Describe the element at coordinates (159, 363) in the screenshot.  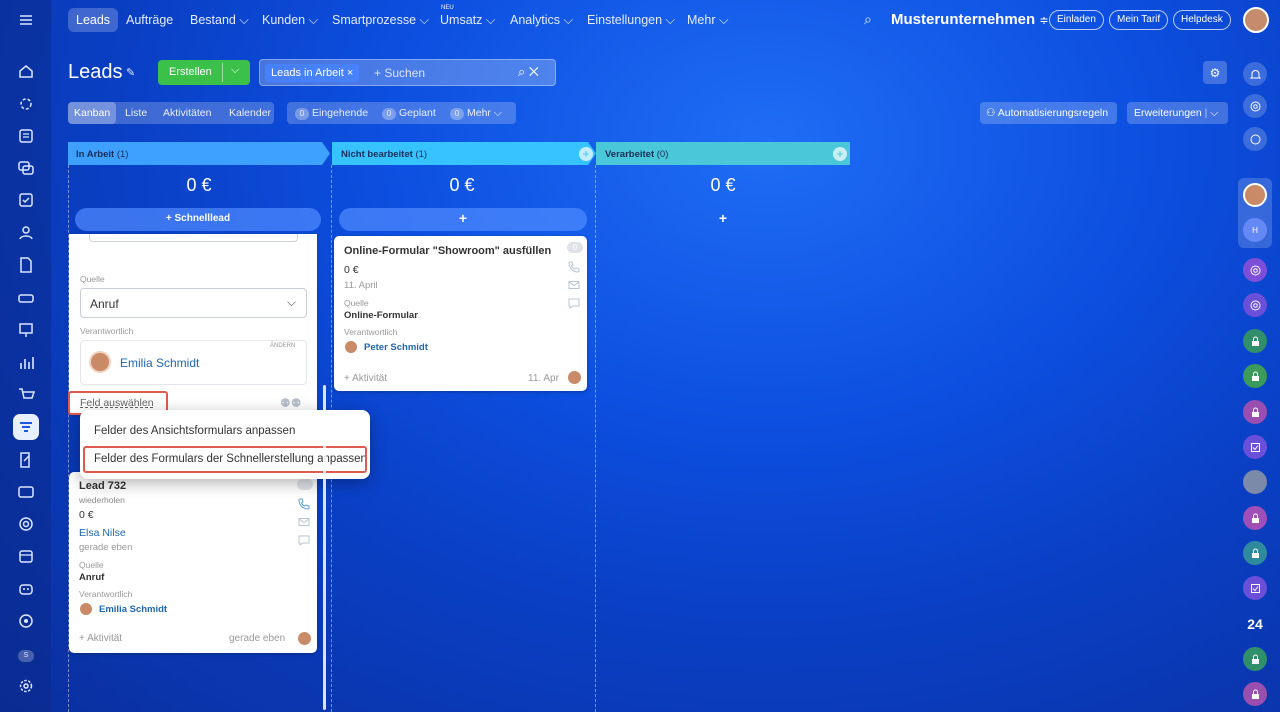
I see `responsible-name: Emilia Schmidt` at that location.